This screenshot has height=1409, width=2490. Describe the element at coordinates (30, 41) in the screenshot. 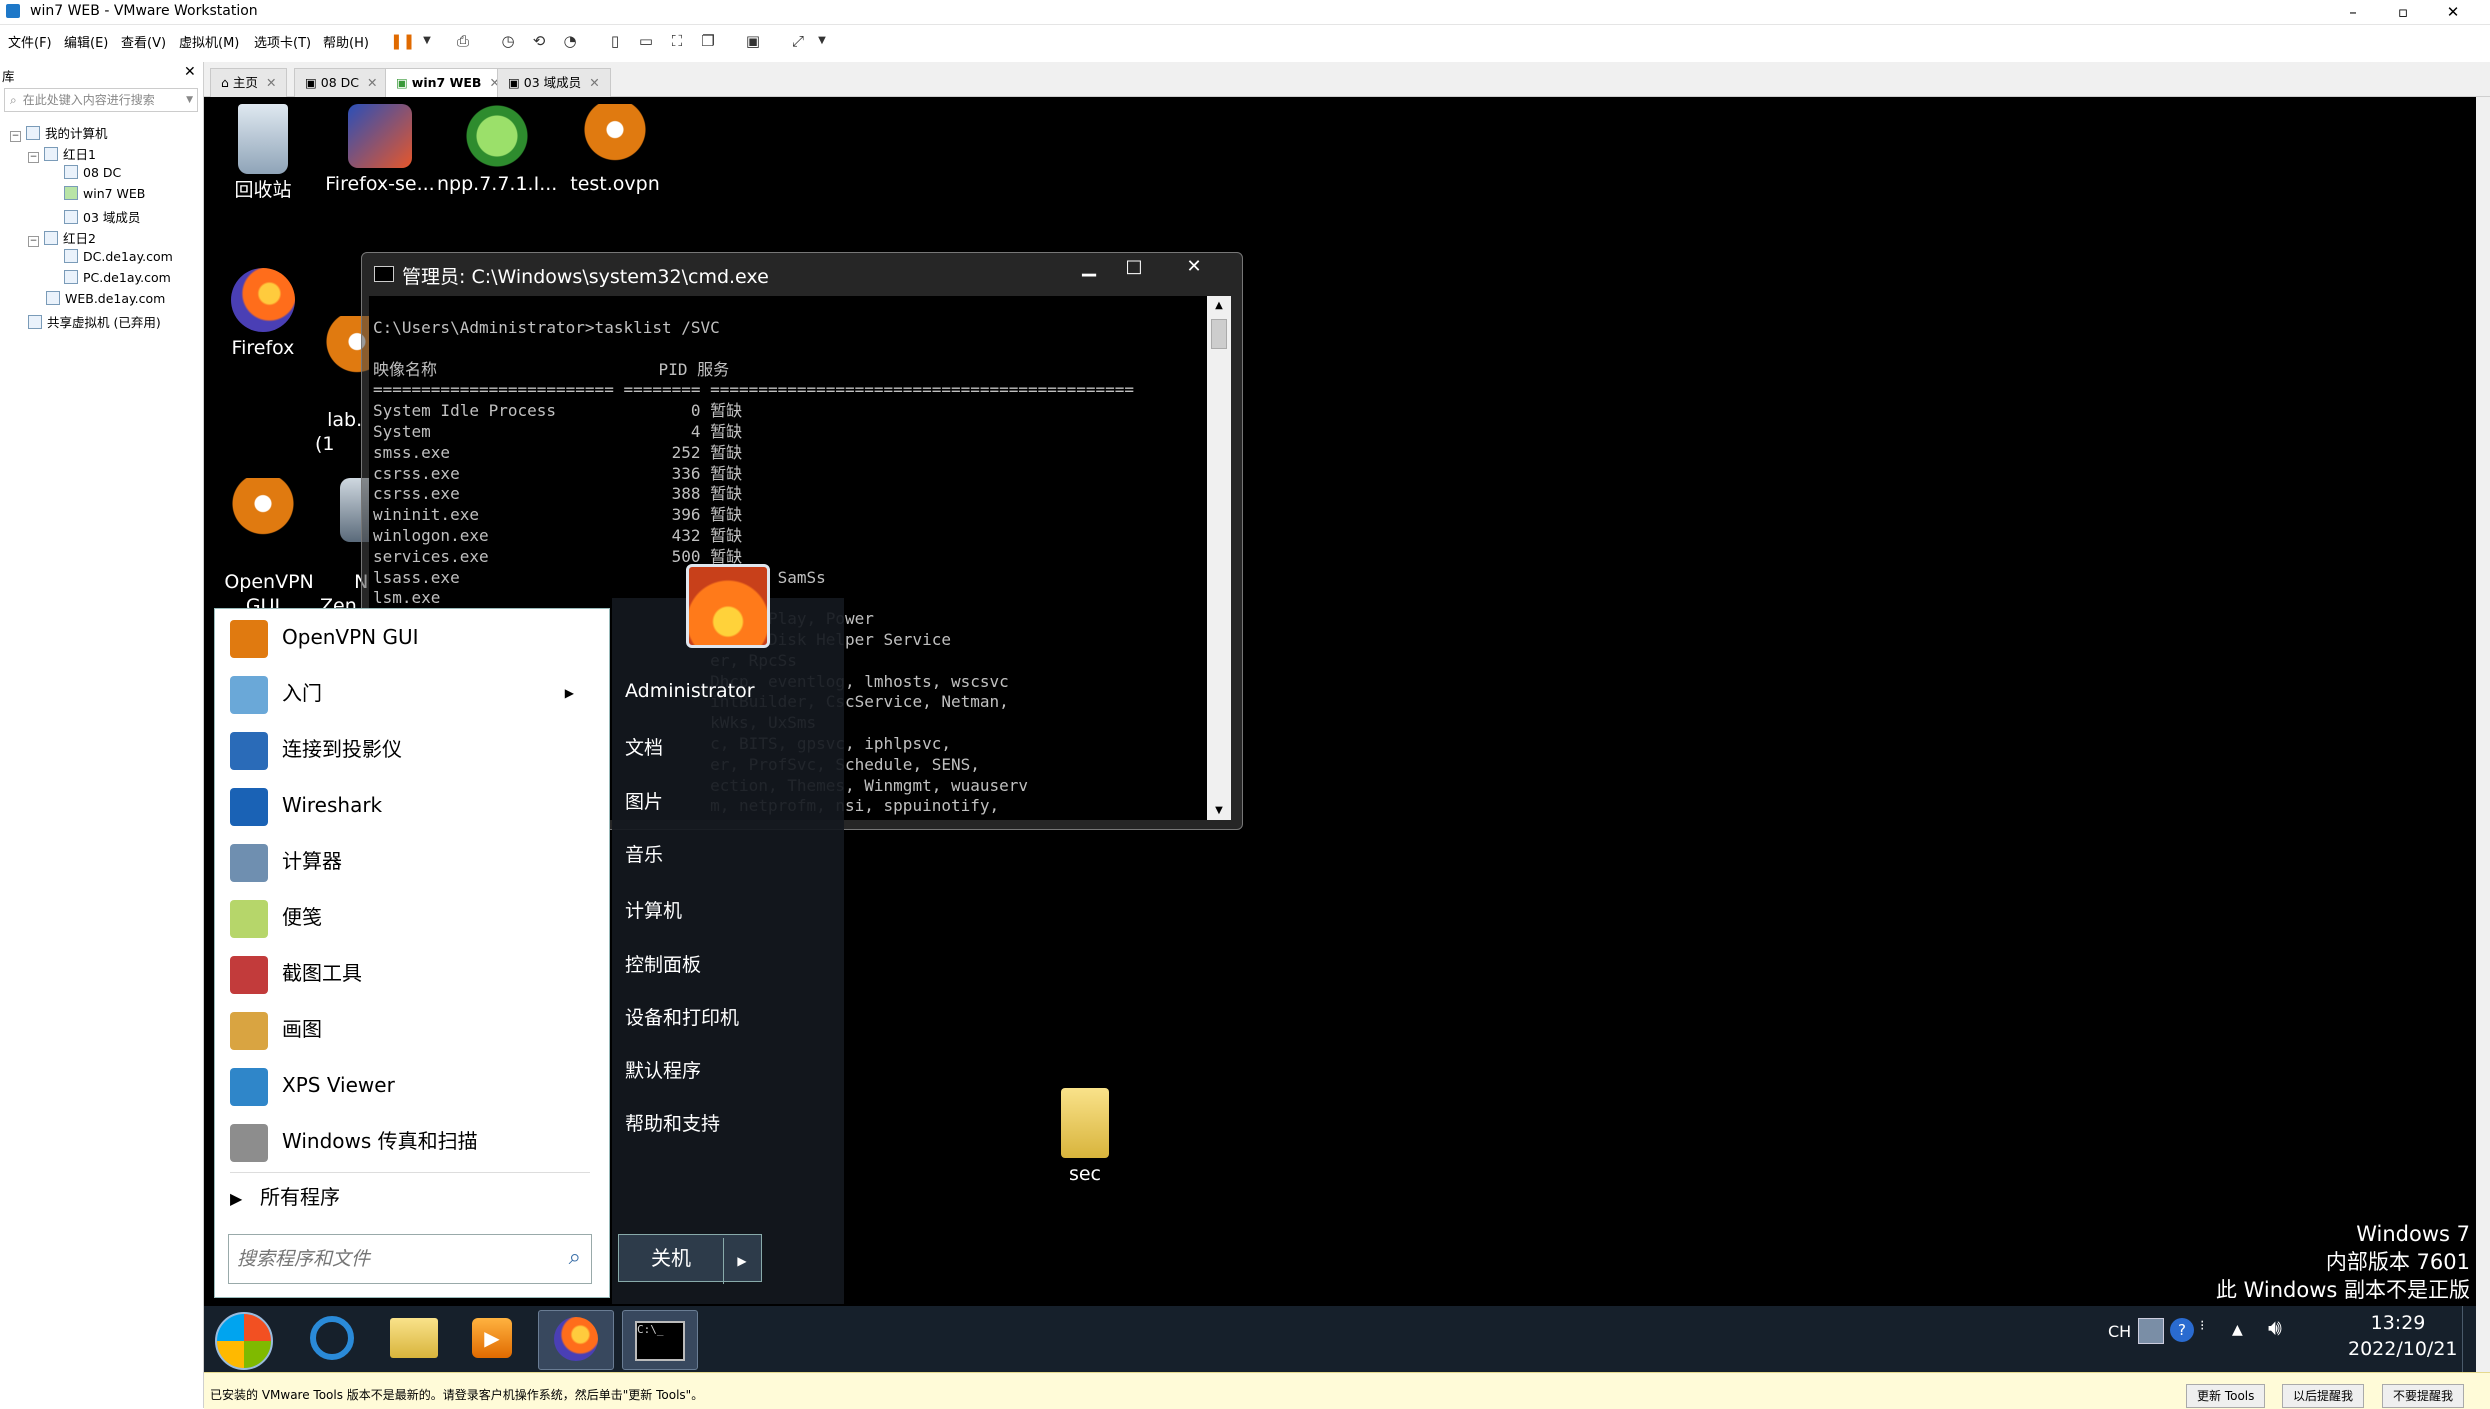

I see `menu-file: 文件(F)` at that location.